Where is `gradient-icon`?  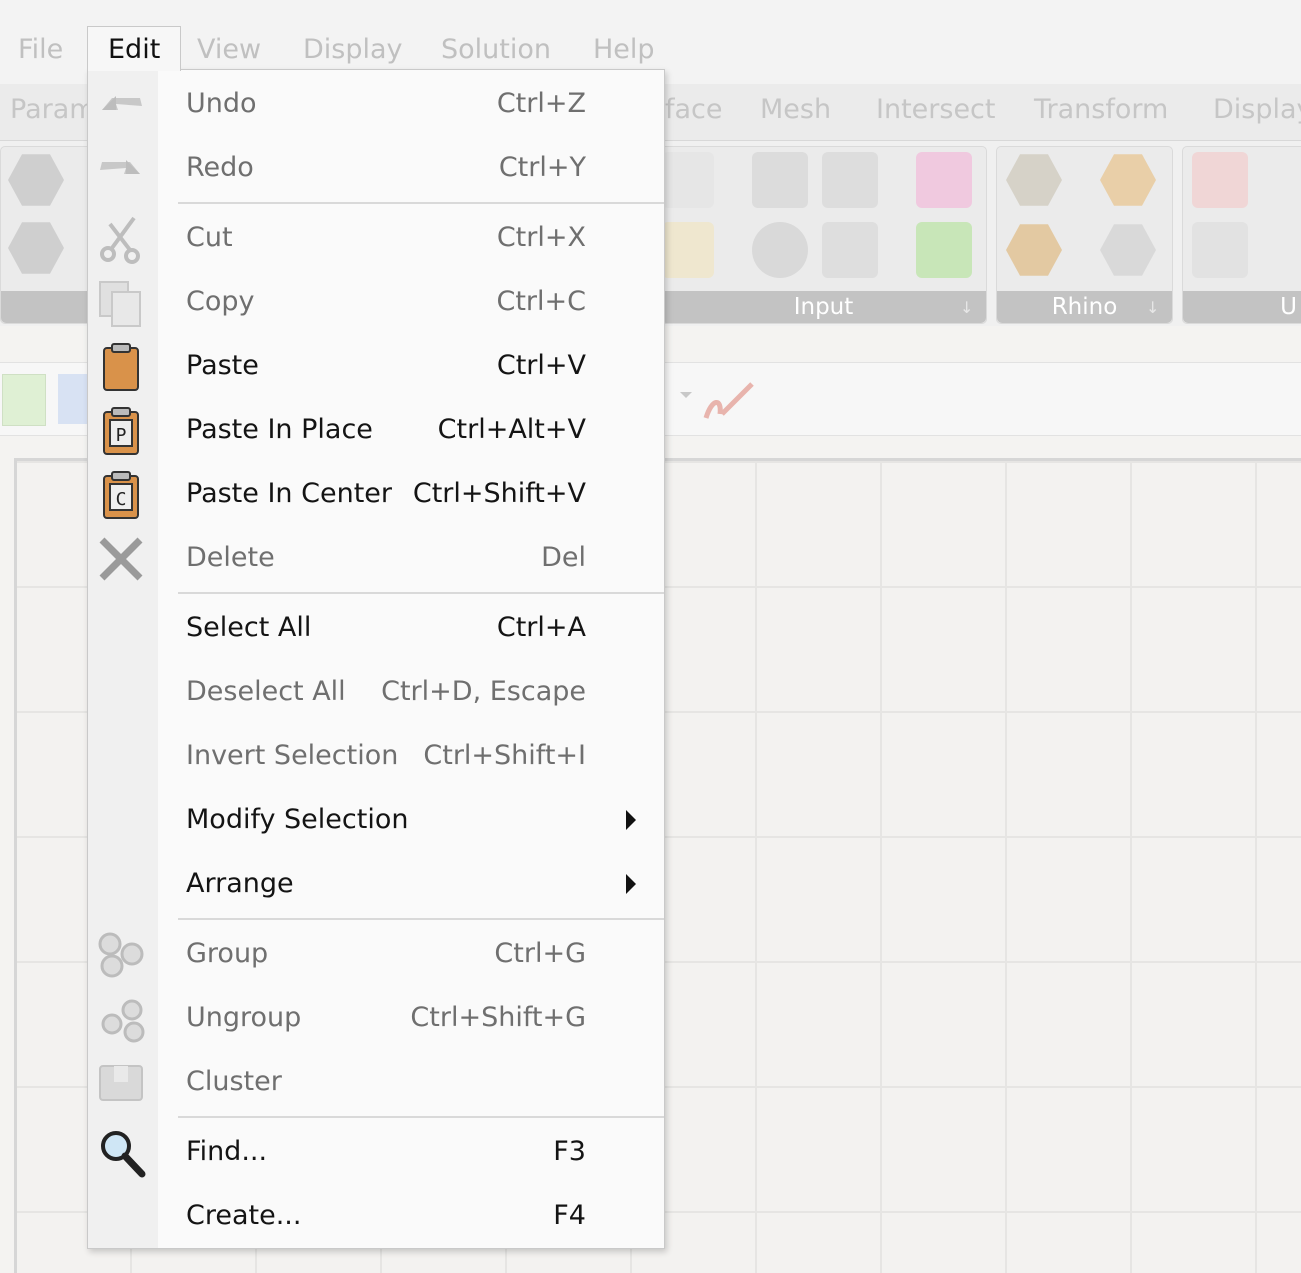
gradient-icon is located at coordinates (944, 180).